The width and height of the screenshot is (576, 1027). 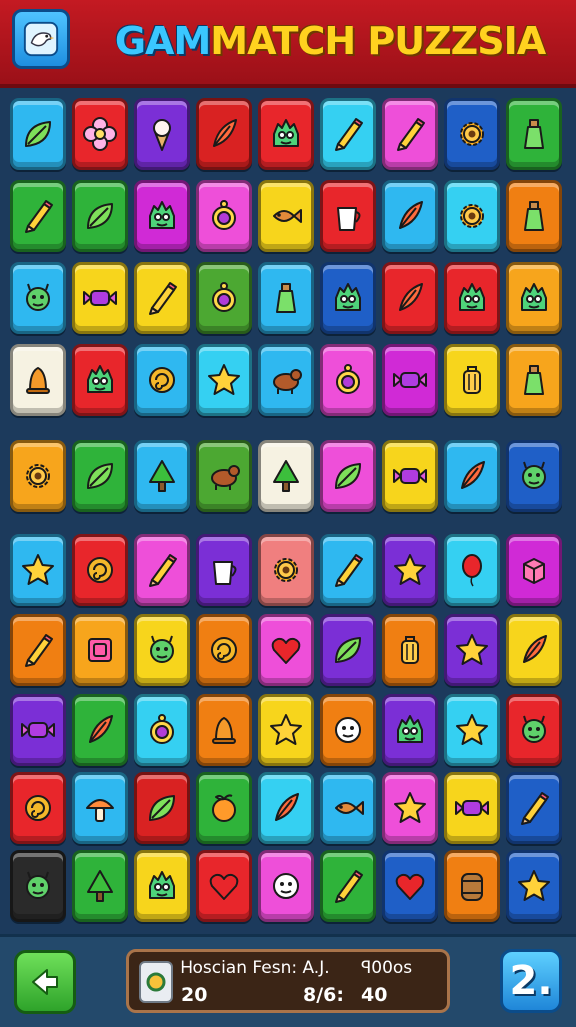 I want to click on monster-icon, so click(x=534, y=297).